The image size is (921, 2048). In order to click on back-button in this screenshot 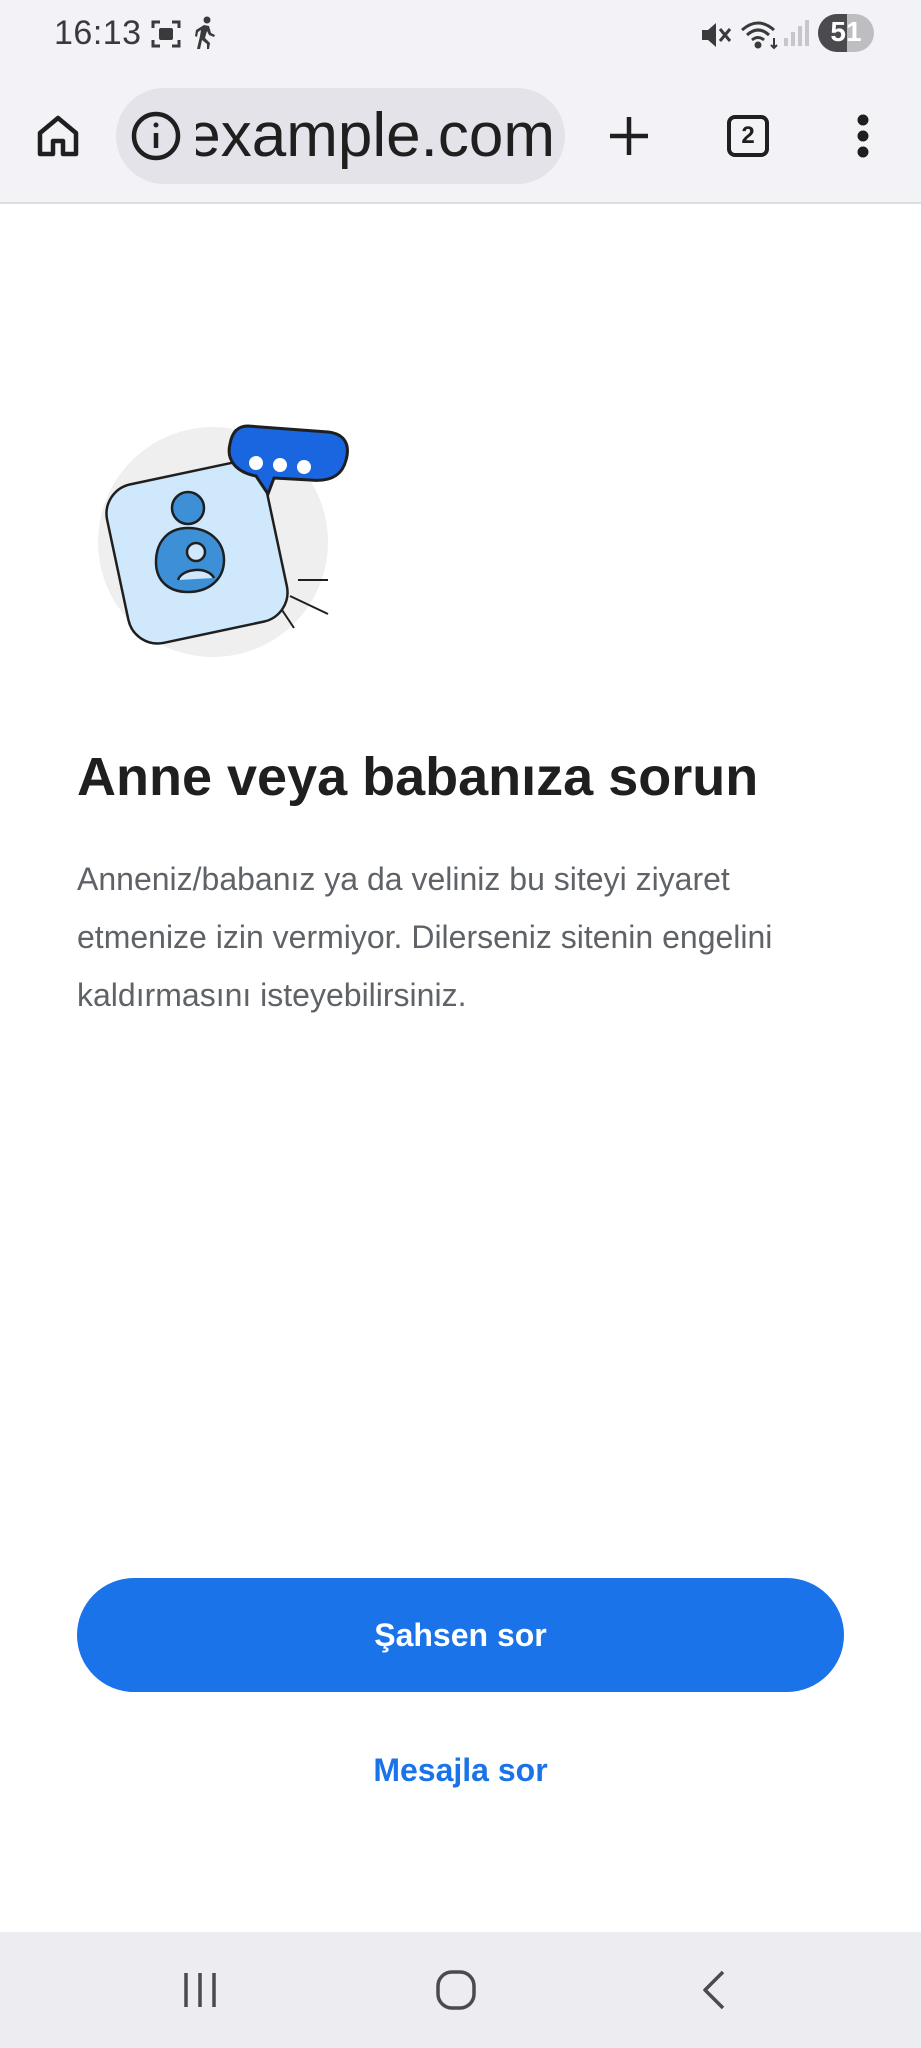, I will do `click(714, 1990)`.